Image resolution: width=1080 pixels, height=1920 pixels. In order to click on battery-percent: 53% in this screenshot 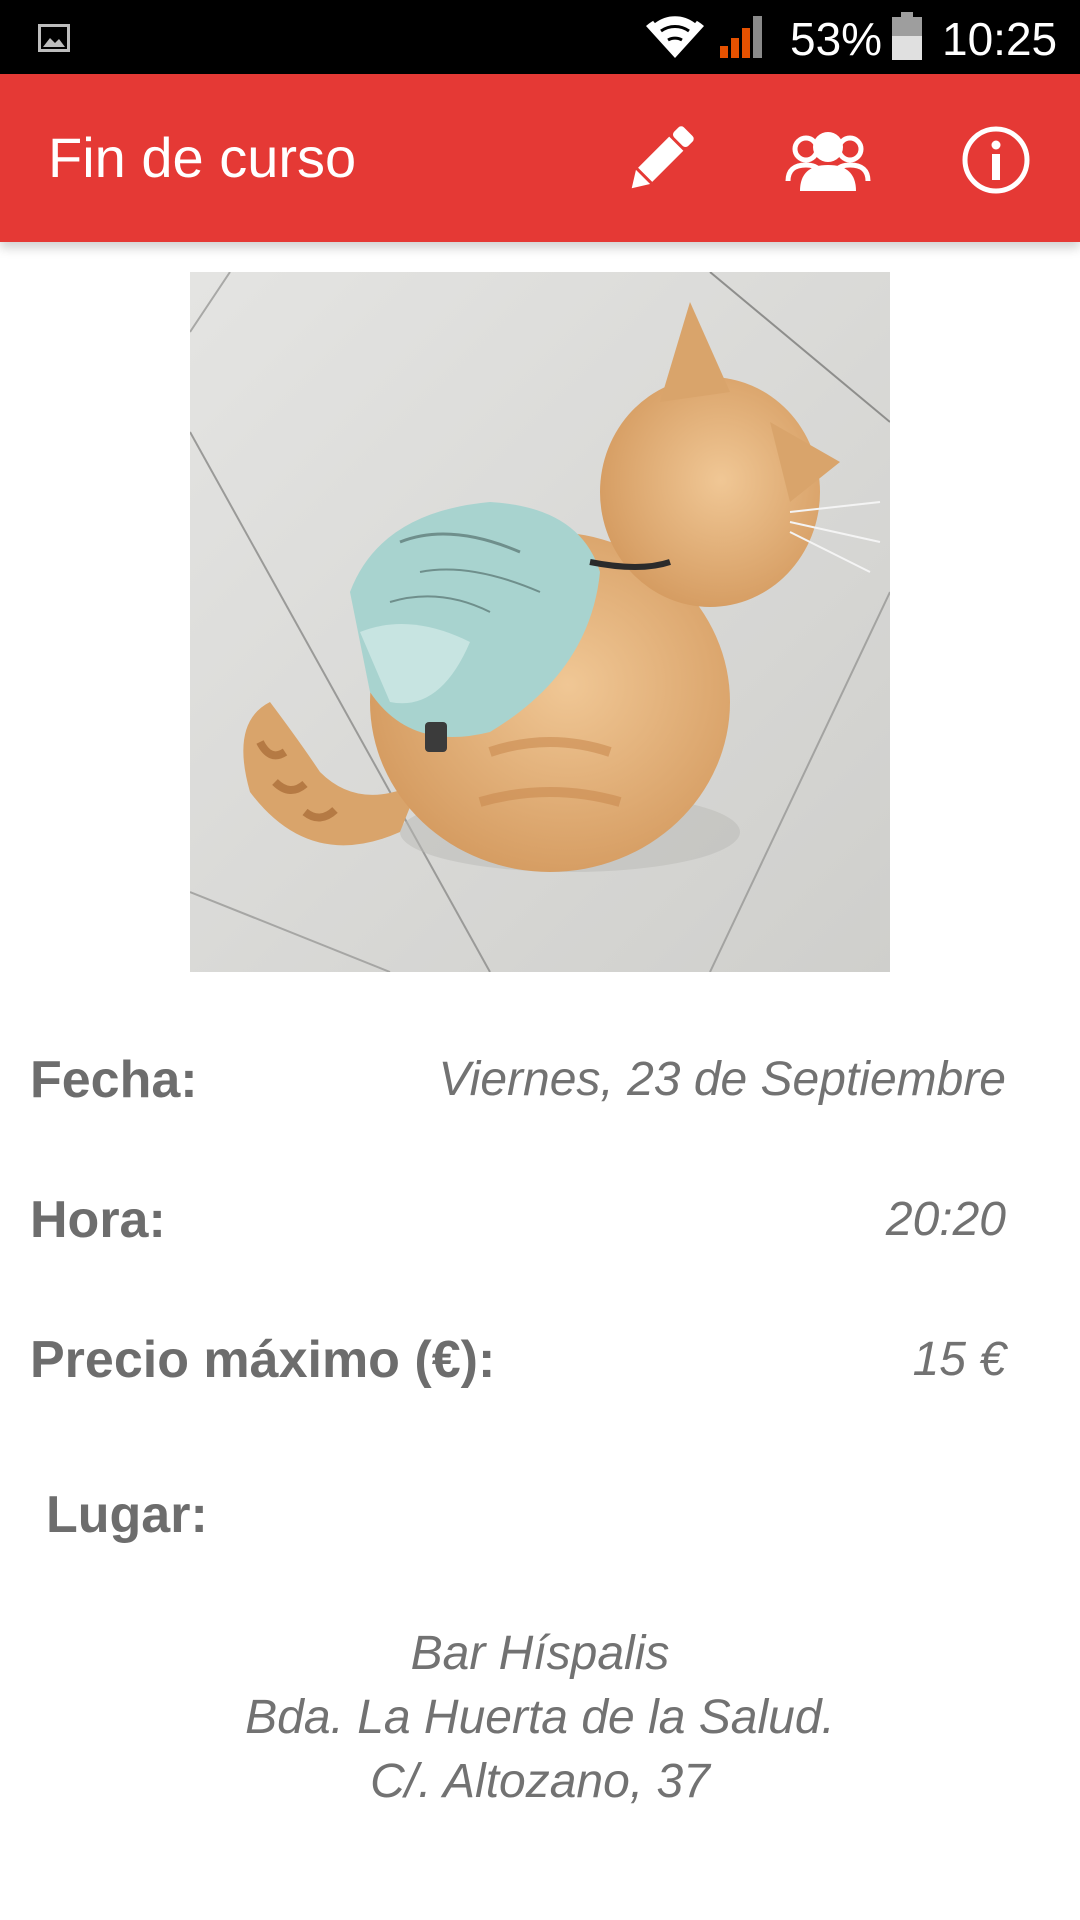, I will do `click(836, 39)`.